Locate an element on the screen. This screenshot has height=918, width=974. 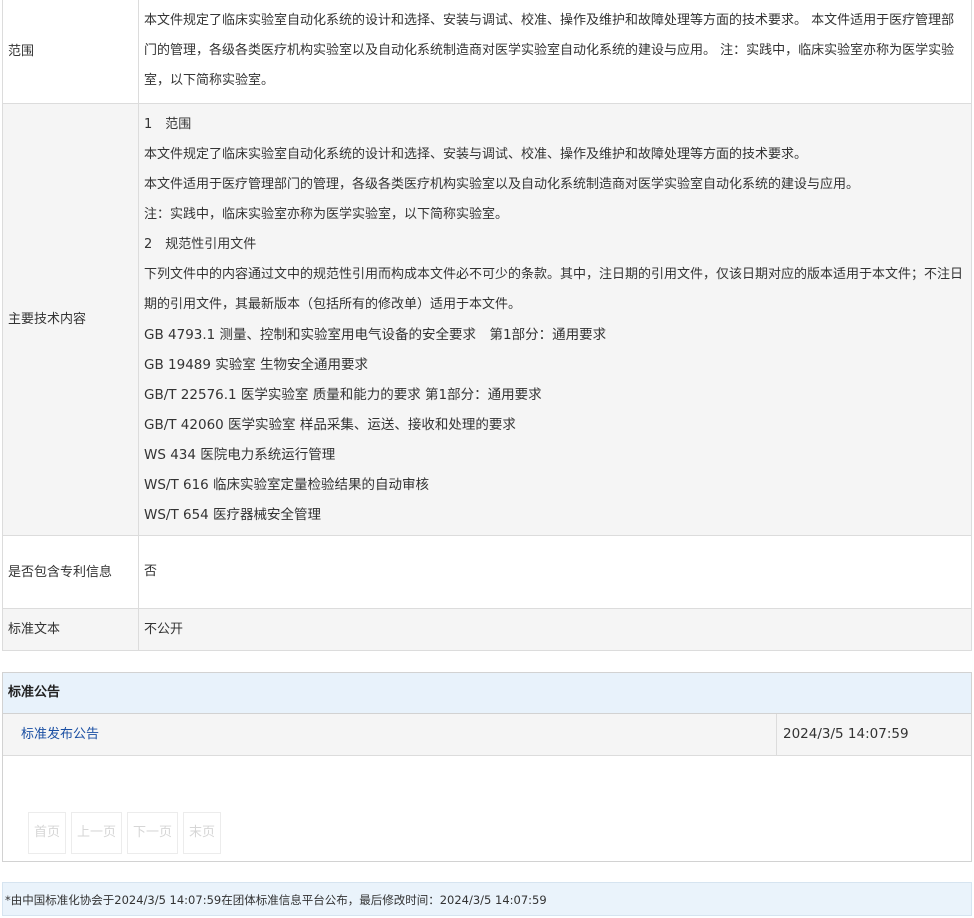
section-heading: 1 范围 is located at coordinates (168, 124).